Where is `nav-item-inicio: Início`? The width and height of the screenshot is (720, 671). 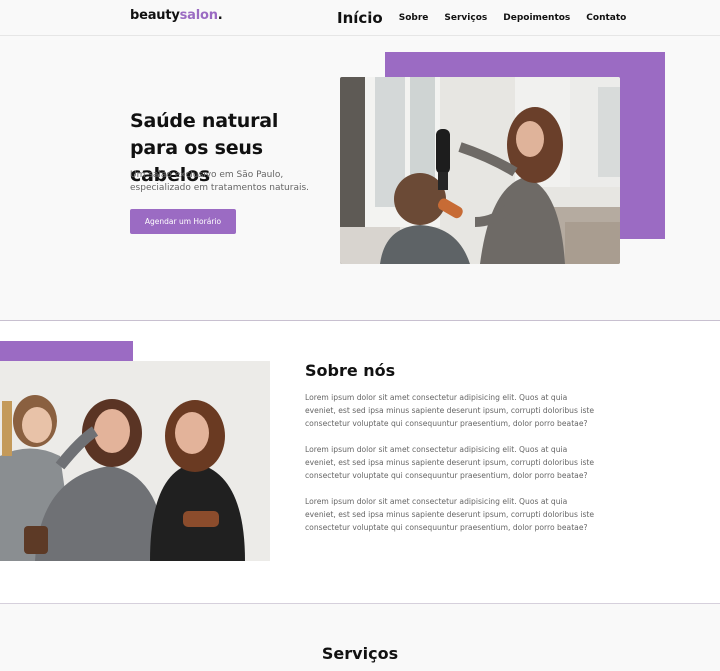
nav-item-inicio: Início is located at coordinates (360, 18).